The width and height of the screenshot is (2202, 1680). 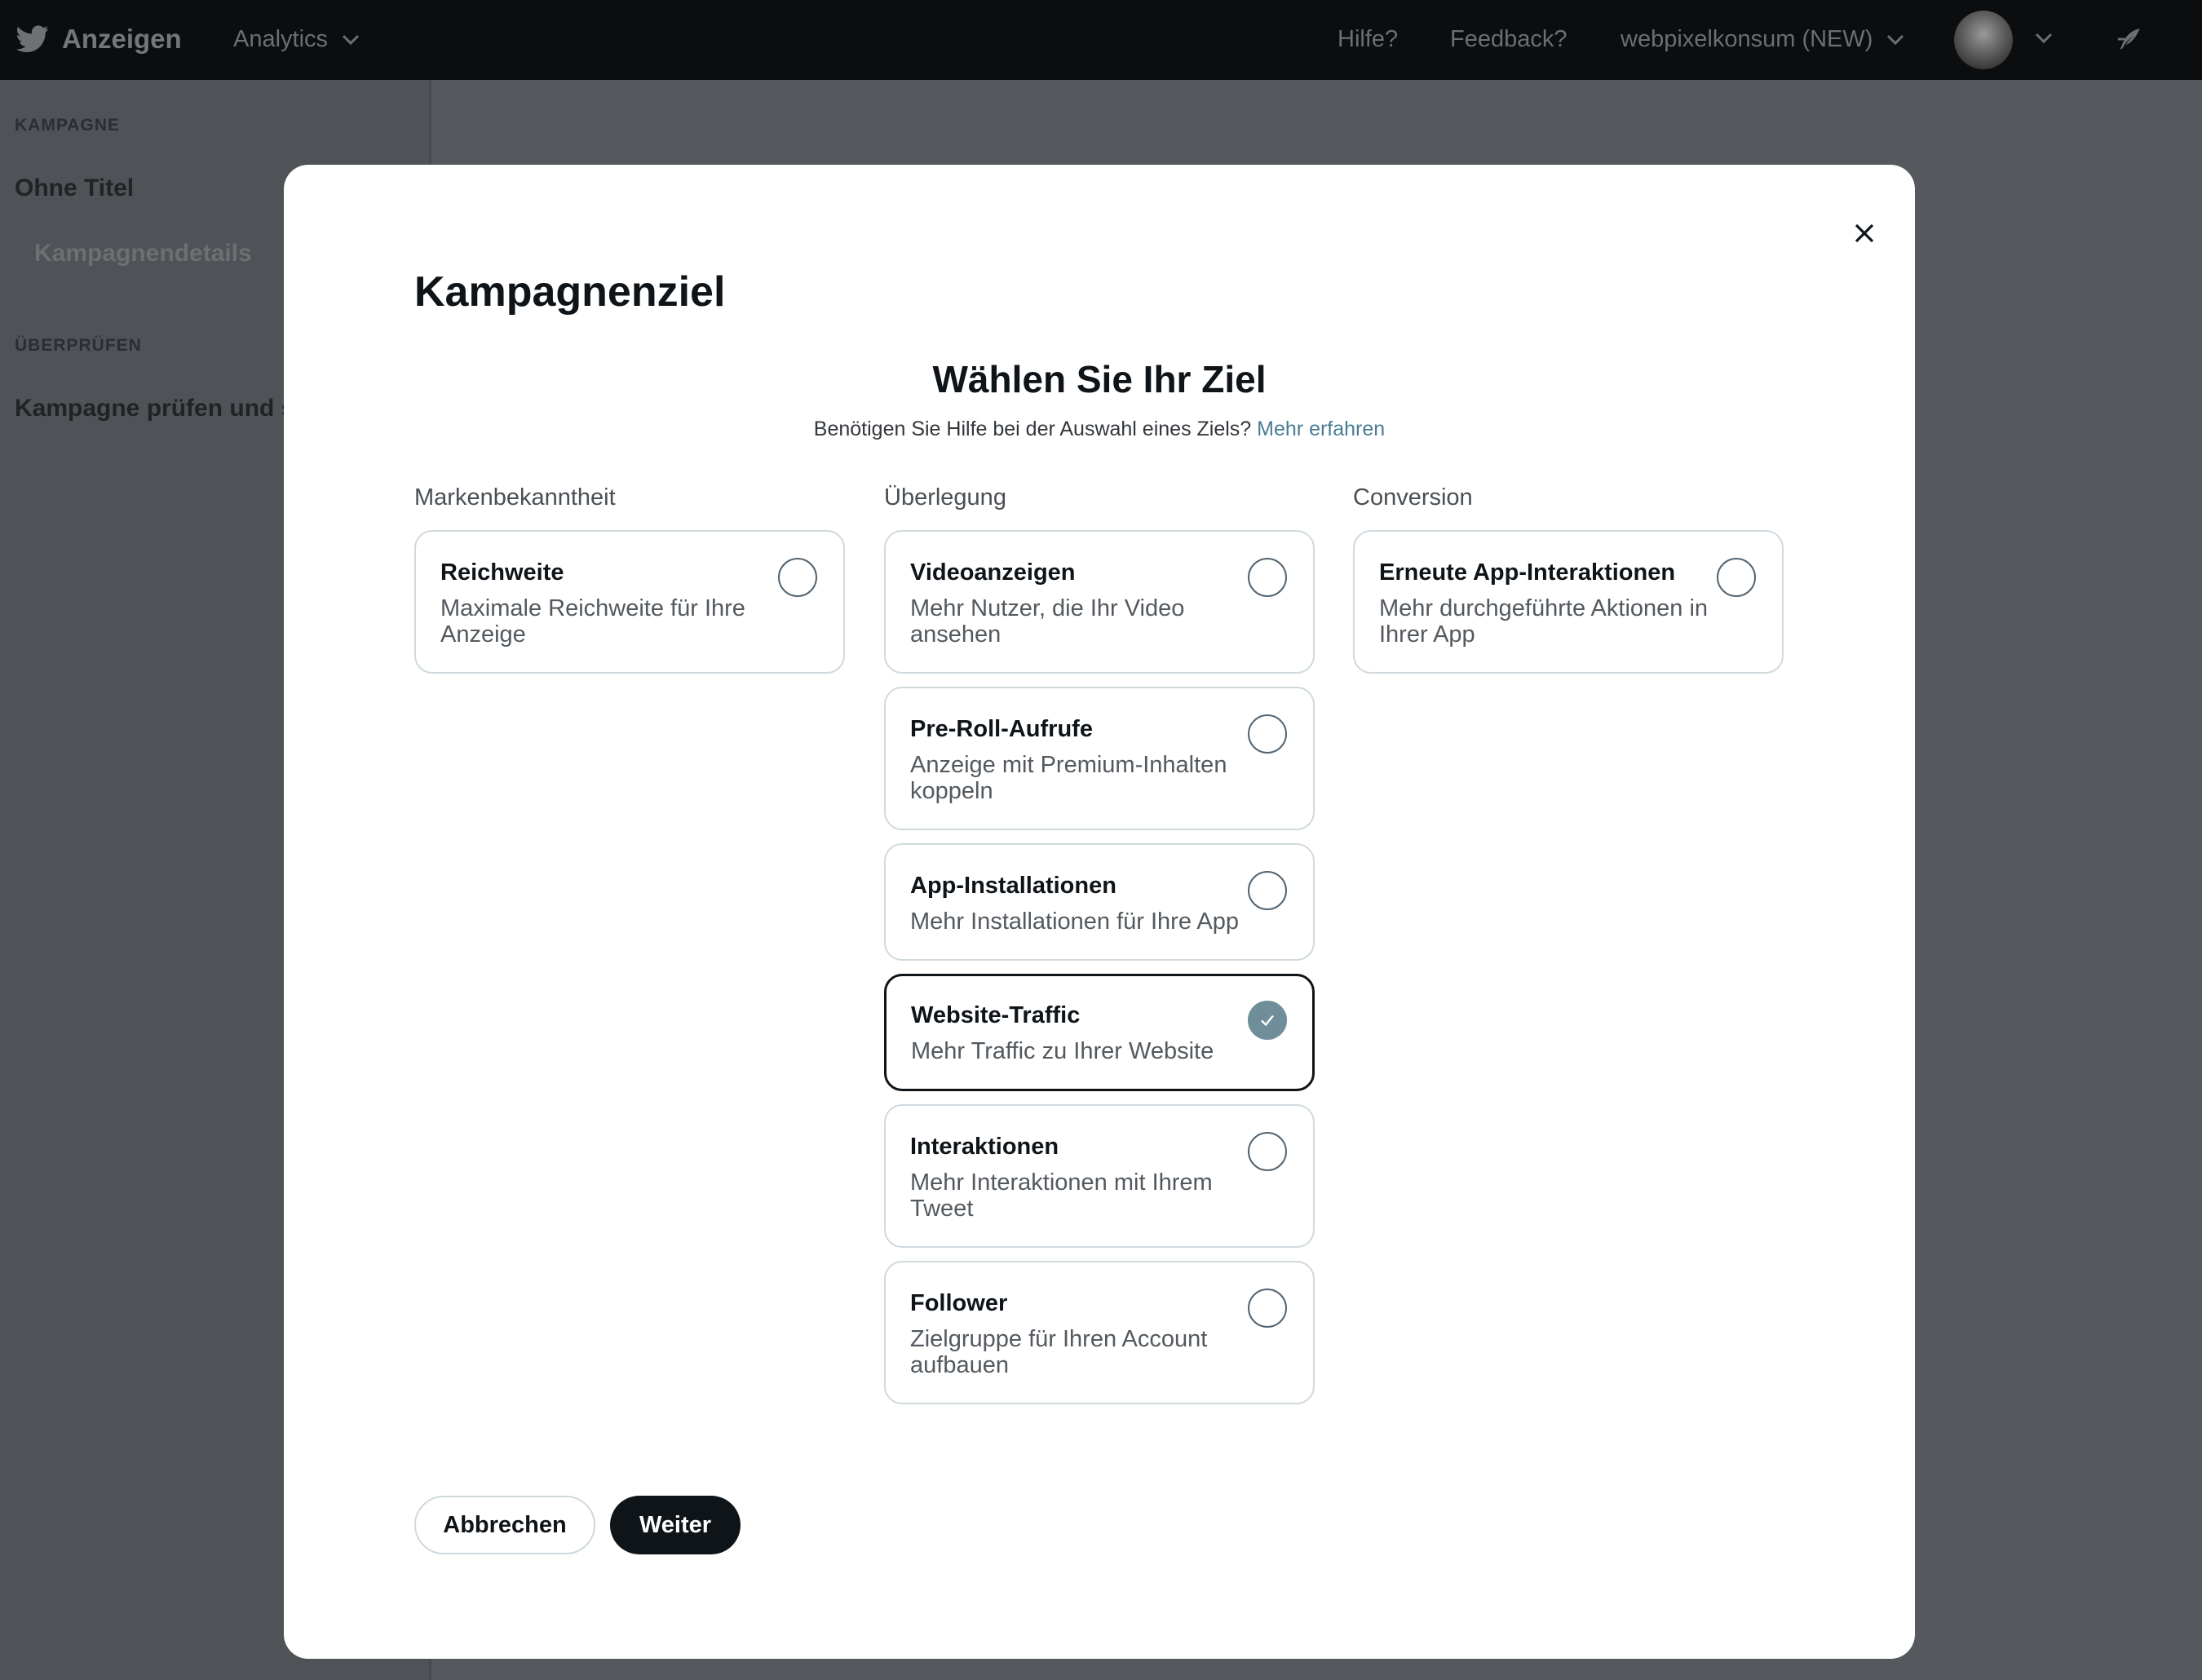 I want to click on option-description: Mehr Nutzer, die Ihr Video ansehen, so click(x=1047, y=621).